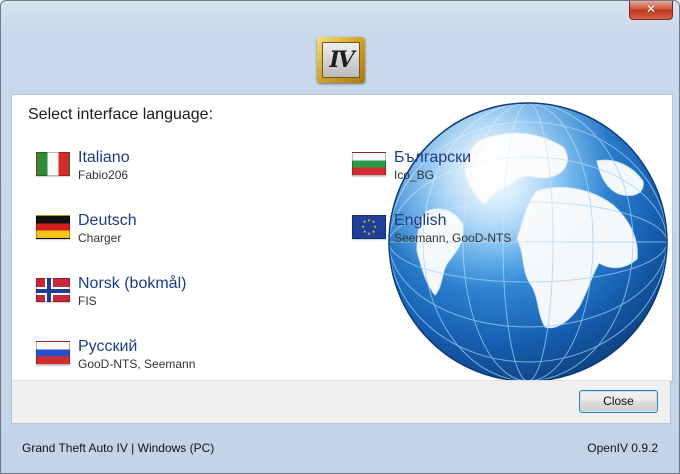 The width and height of the screenshot is (680, 474). I want to click on language-option-italiano: Italiano Fabio206, so click(83, 165).